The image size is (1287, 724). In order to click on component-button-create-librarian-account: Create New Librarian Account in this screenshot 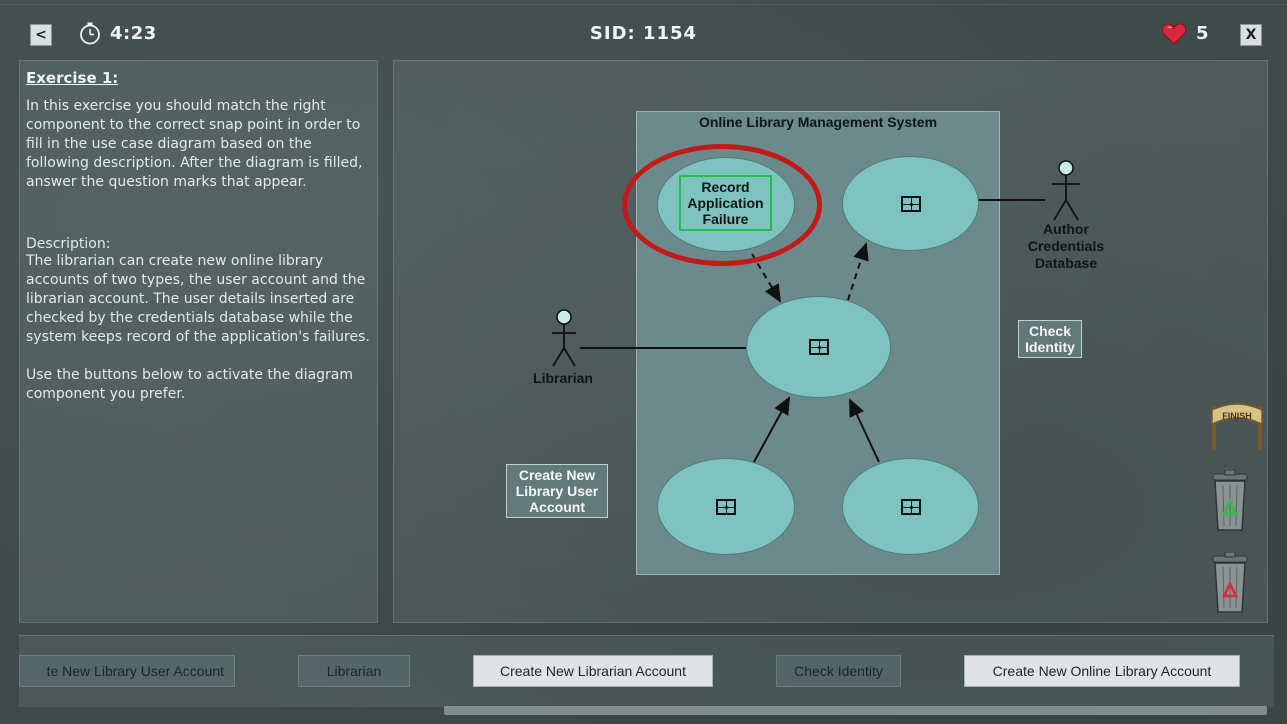, I will do `click(593, 671)`.